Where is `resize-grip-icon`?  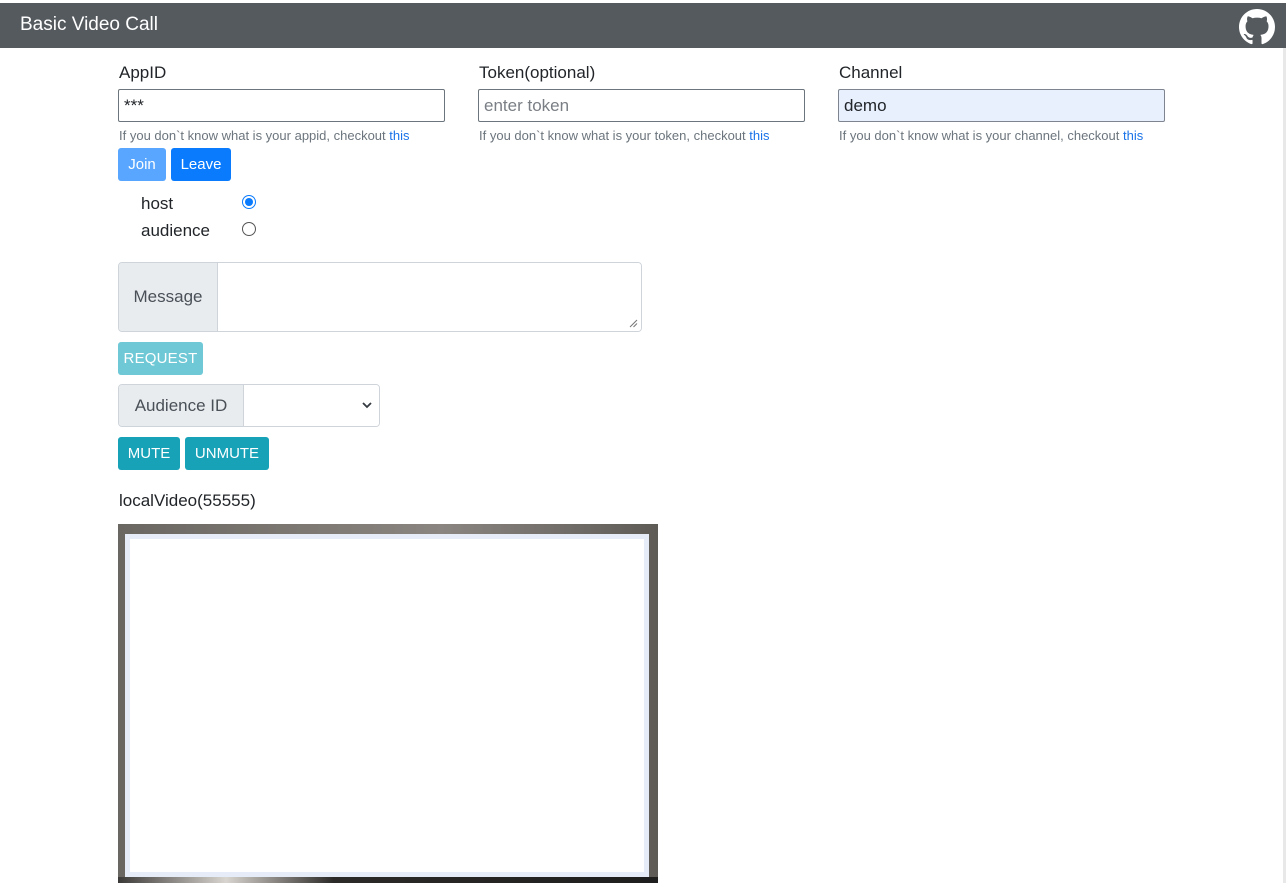 resize-grip-icon is located at coordinates (633, 323).